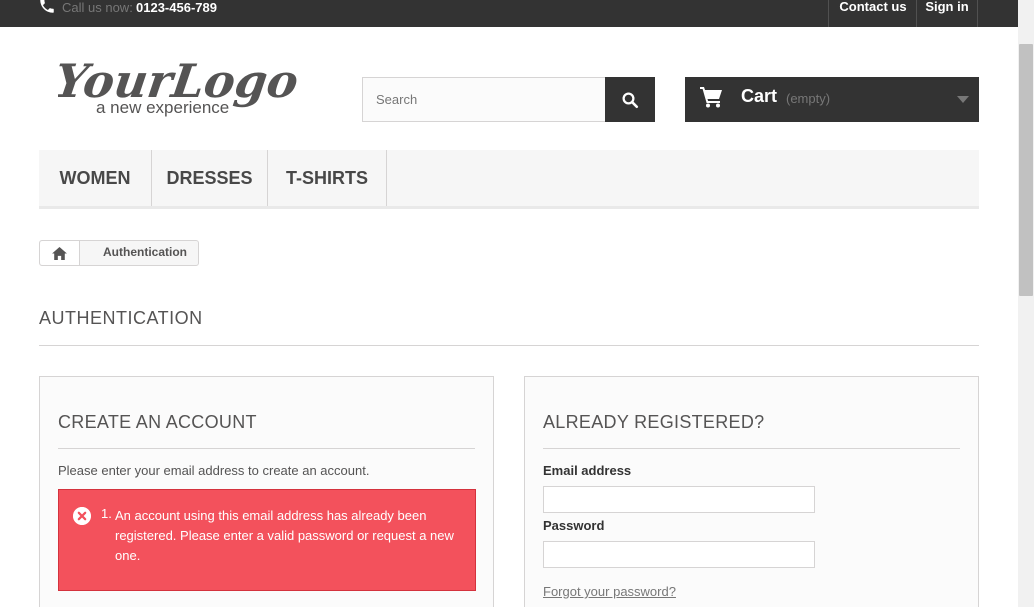 This screenshot has height=607, width=1034. I want to click on search-input, so click(484, 99).